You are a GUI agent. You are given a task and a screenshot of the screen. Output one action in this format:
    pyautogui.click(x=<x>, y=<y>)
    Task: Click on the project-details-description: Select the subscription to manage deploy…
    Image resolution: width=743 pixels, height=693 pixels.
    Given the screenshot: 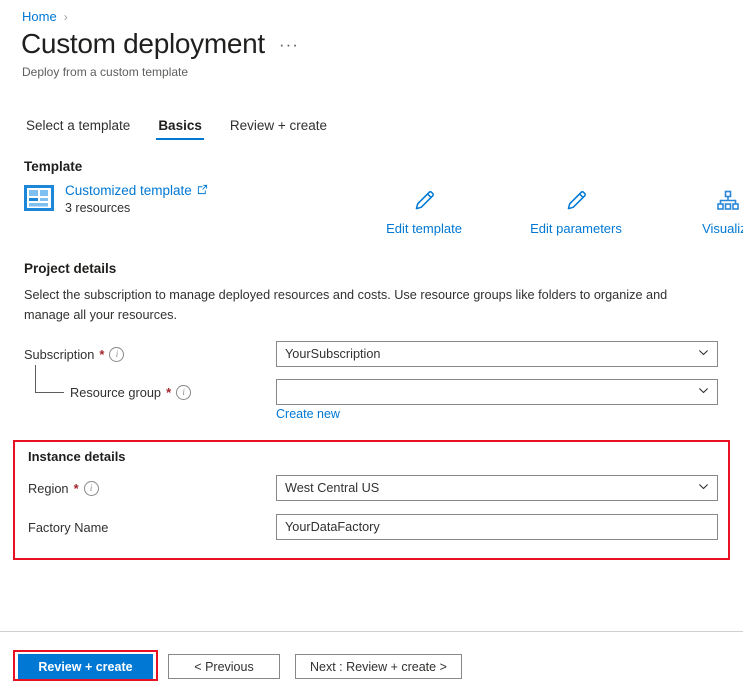 What is the action you would take?
    pyautogui.click(x=346, y=305)
    